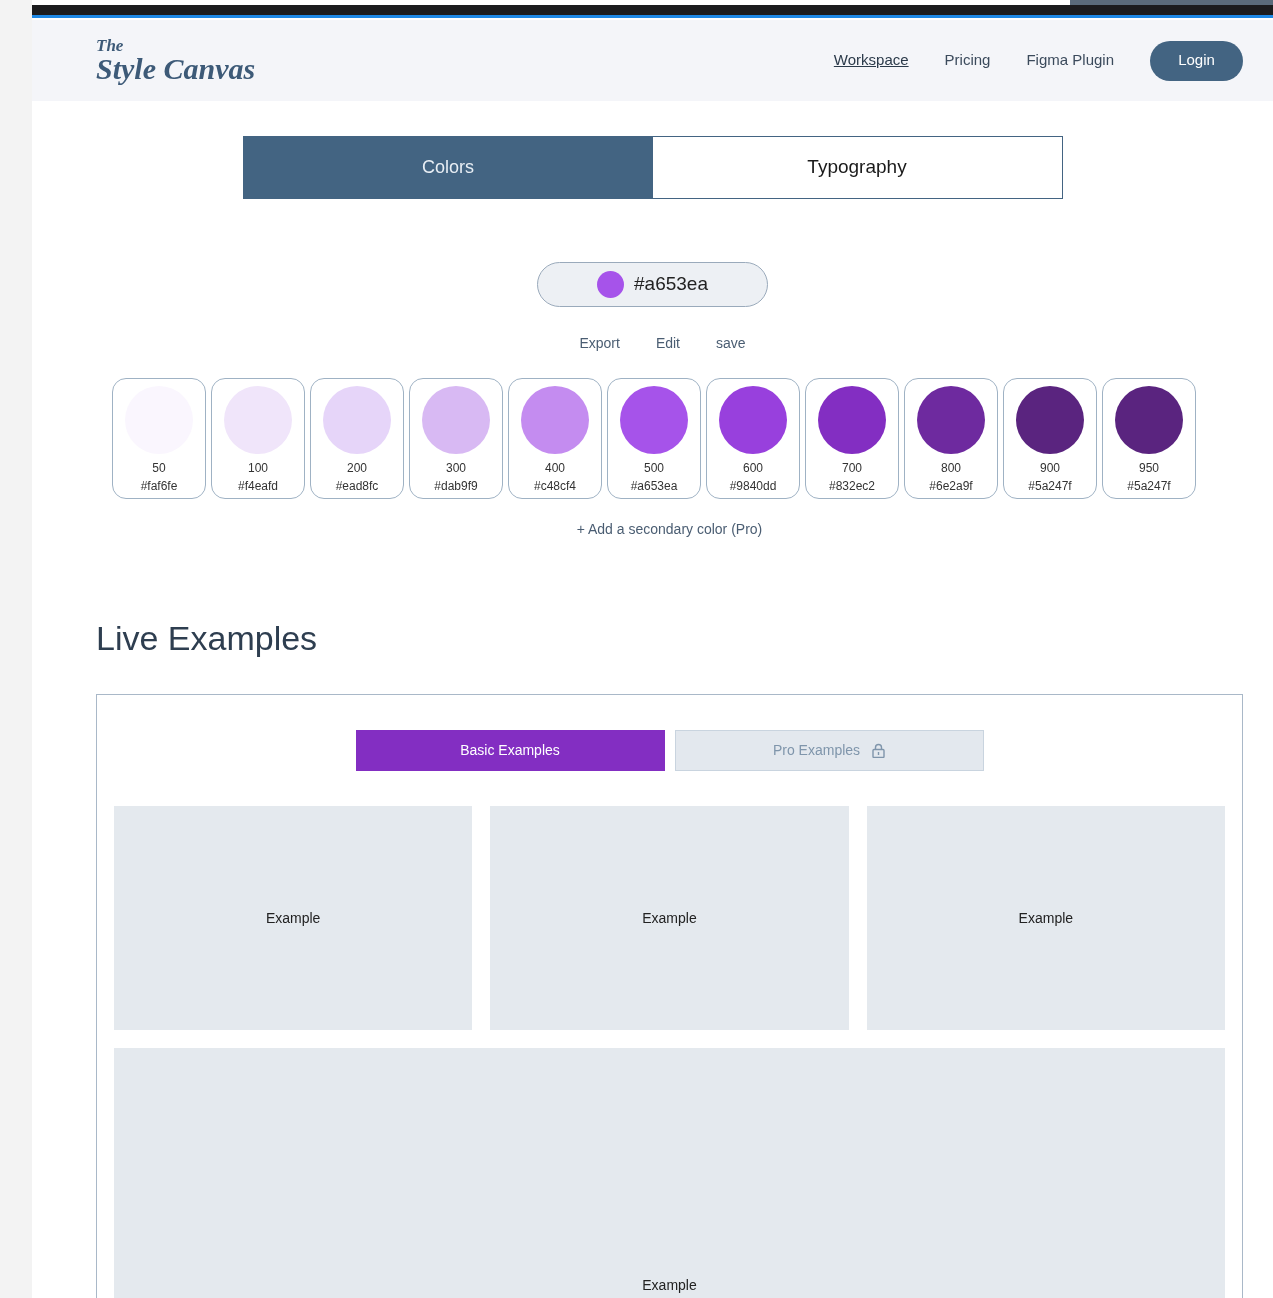  What do you see at coordinates (448, 167) in the screenshot?
I see `tab: Colors` at bounding box center [448, 167].